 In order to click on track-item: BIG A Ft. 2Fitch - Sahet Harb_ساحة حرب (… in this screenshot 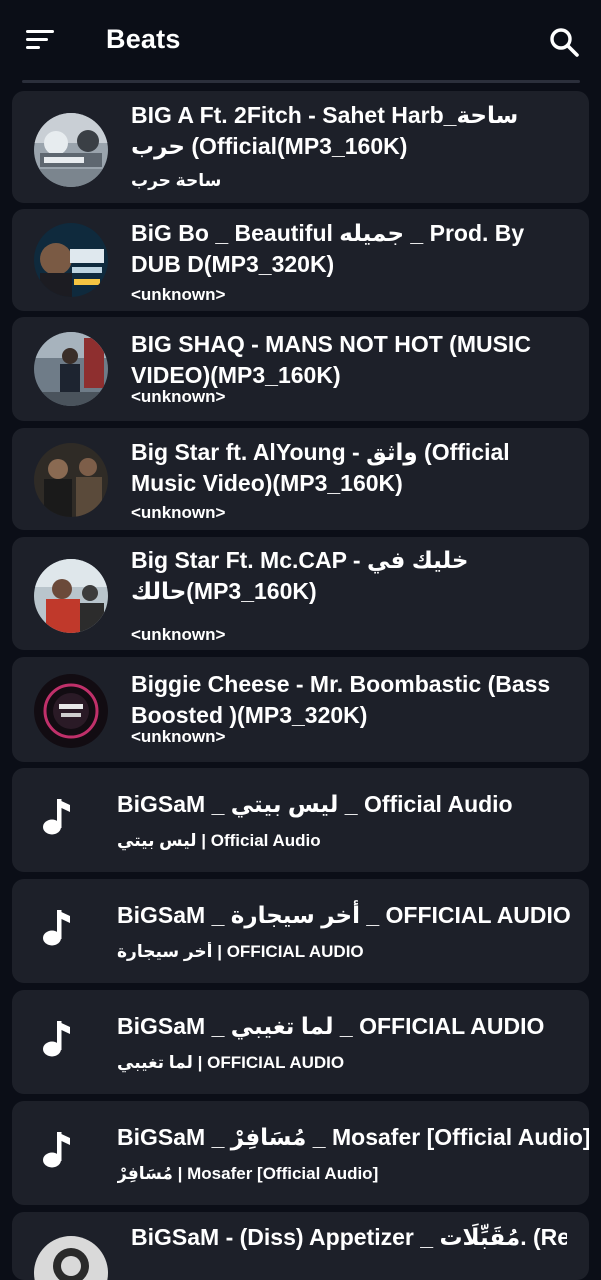, I will do `click(300, 147)`.